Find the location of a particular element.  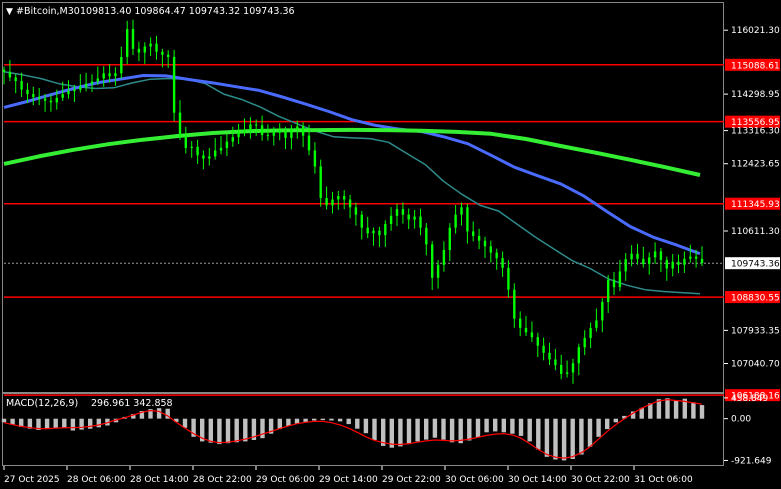

macd-label: MACD(12,26,9) is located at coordinates (42, 403).